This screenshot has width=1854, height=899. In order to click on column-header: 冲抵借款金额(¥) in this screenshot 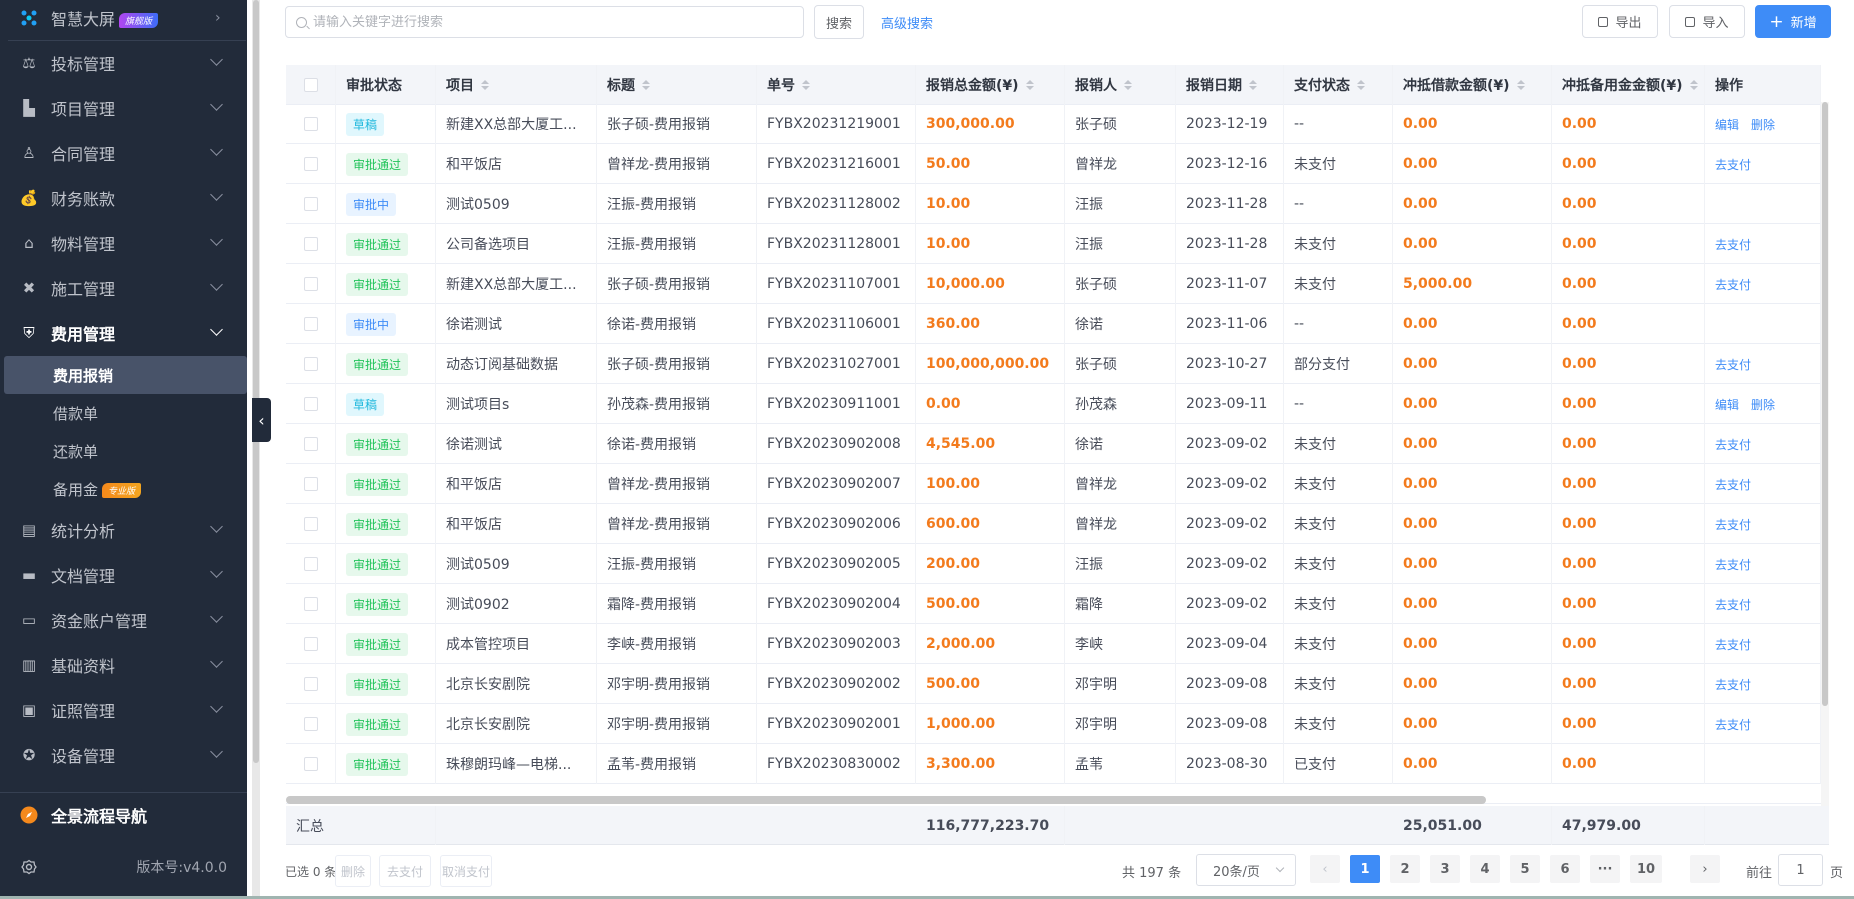, I will do `click(1472, 84)`.